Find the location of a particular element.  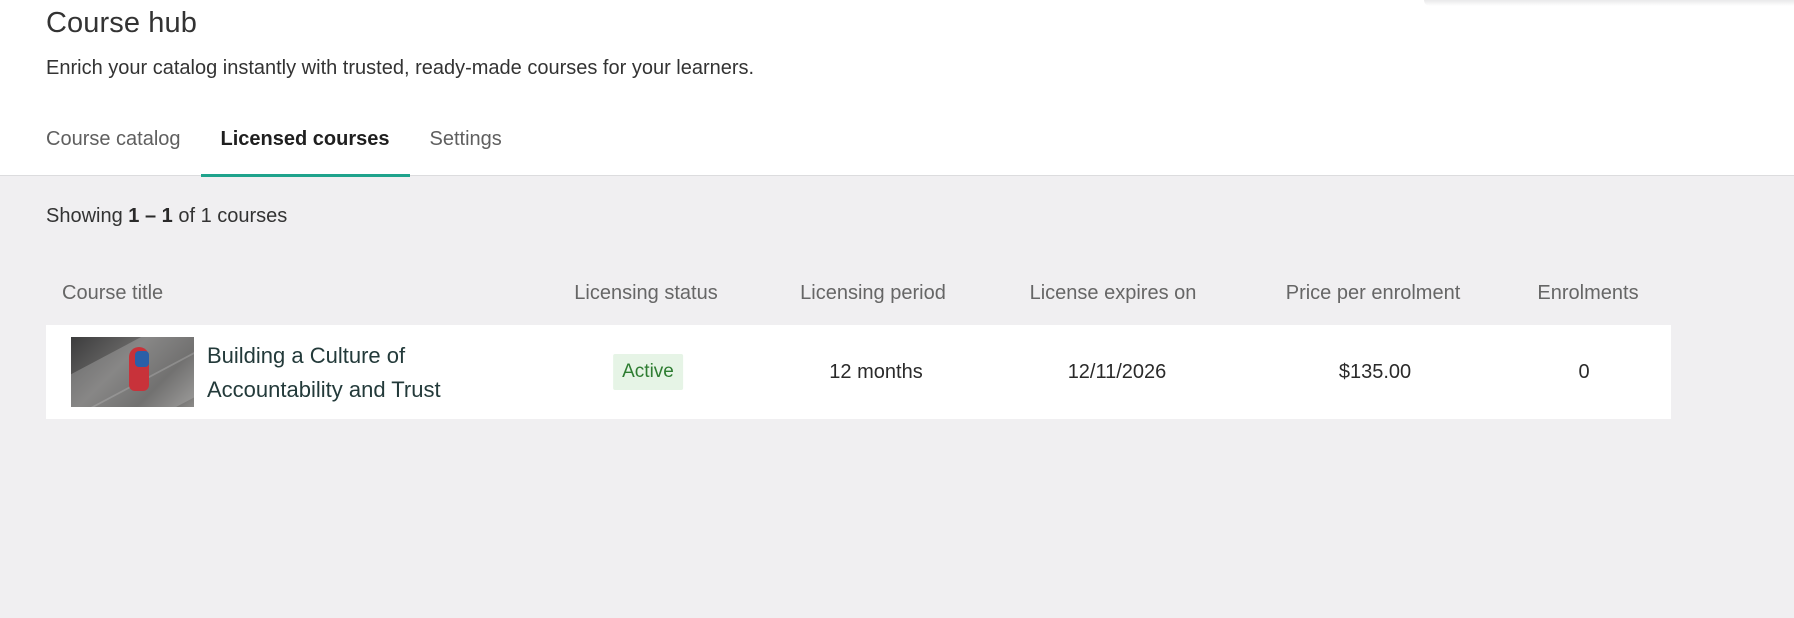

column-header-licensing-status: Licensing status is located at coordinates (646, 293).